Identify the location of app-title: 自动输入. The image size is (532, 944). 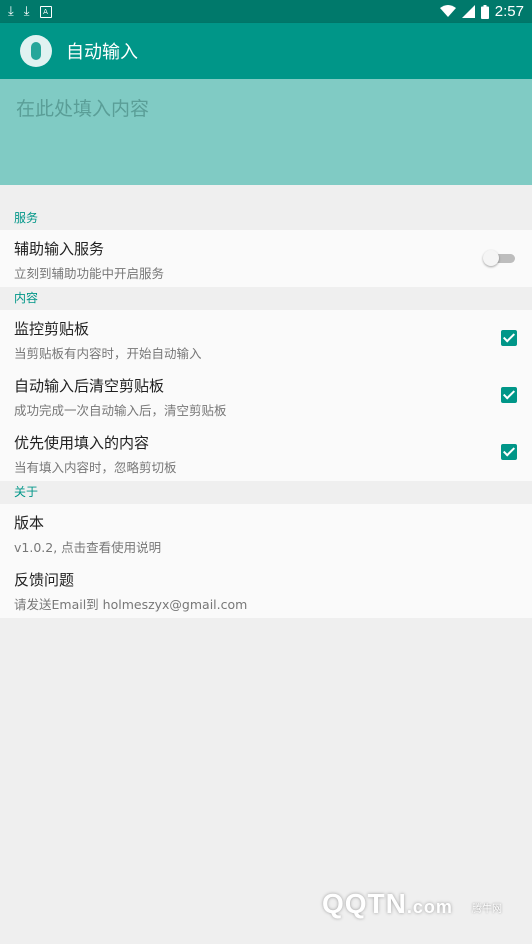
(102, 52).